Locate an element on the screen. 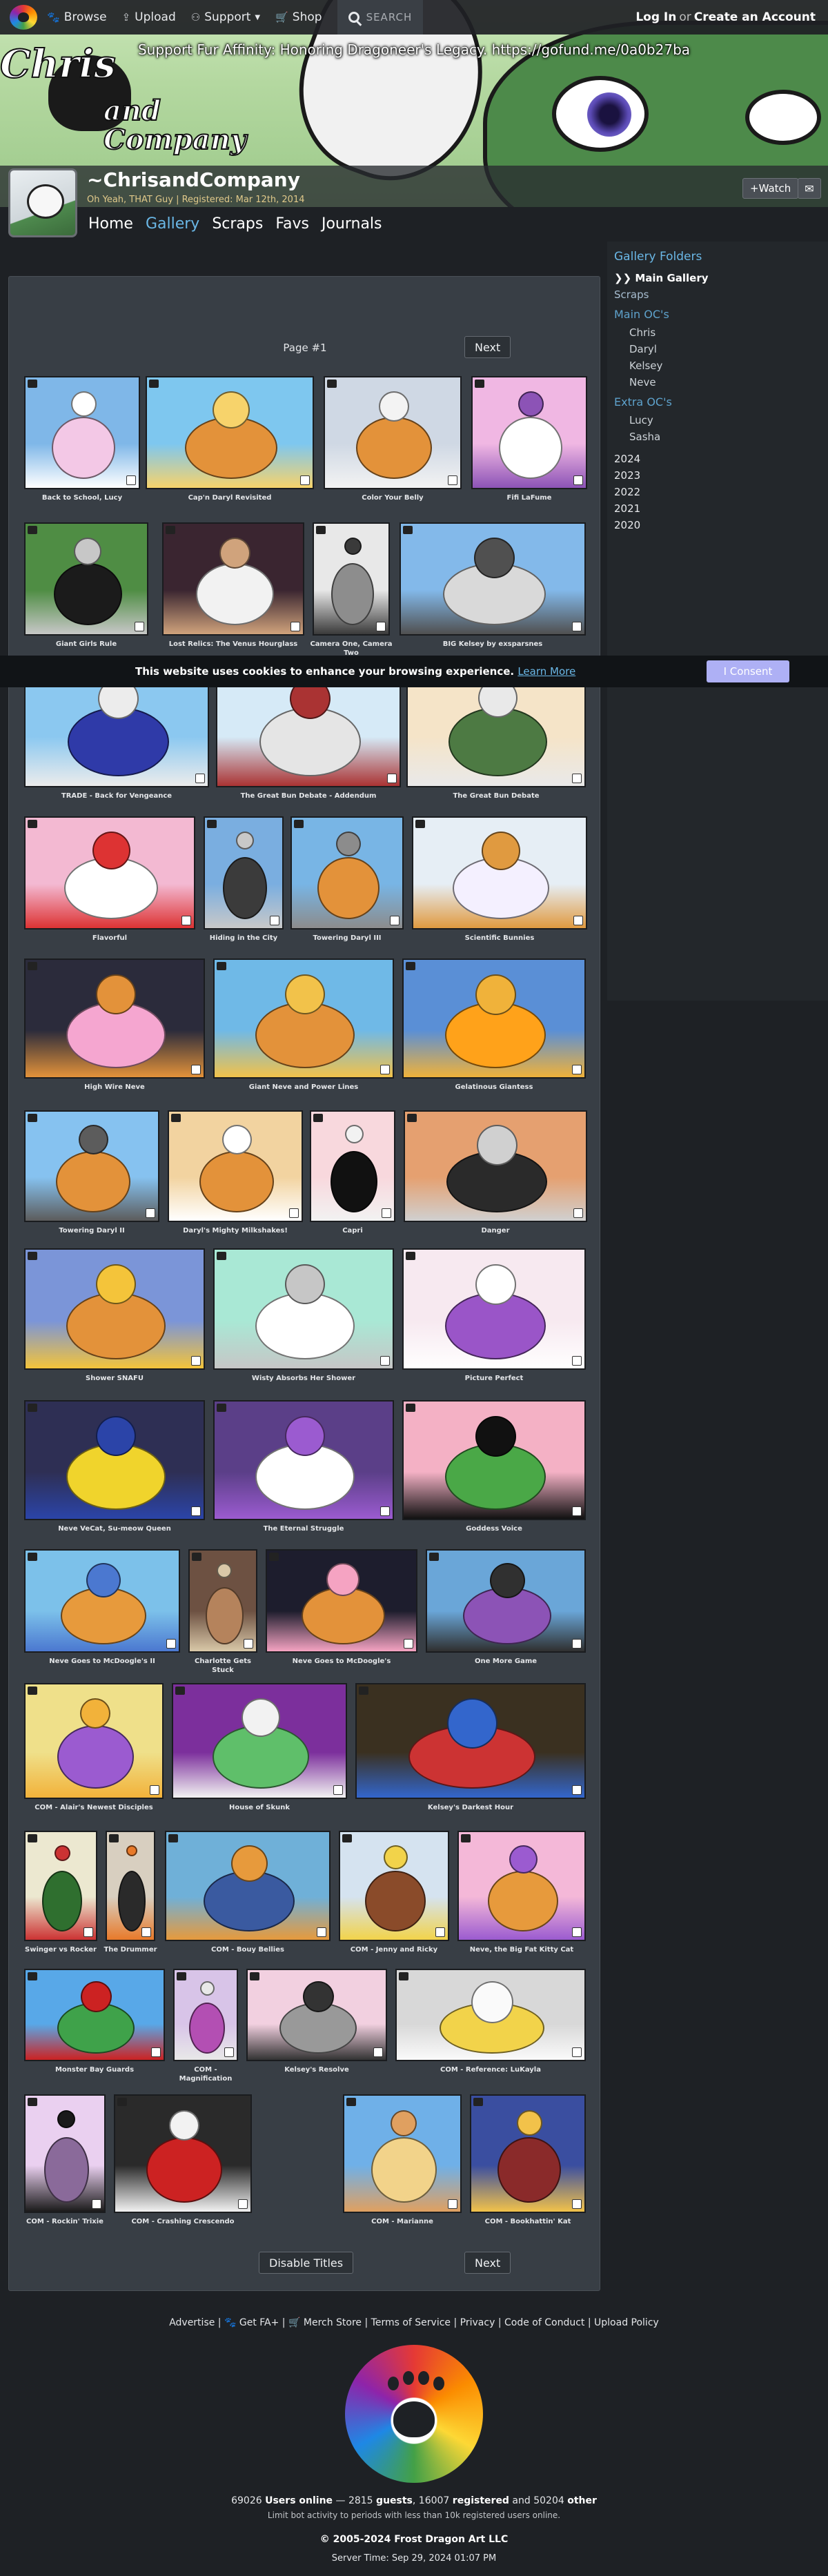  consent-button: I Consent is located at coordinates (748, 671).